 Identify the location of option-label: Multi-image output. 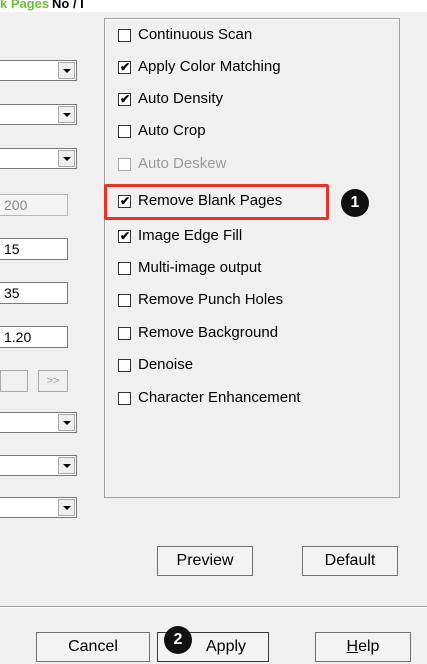
(200, 267).